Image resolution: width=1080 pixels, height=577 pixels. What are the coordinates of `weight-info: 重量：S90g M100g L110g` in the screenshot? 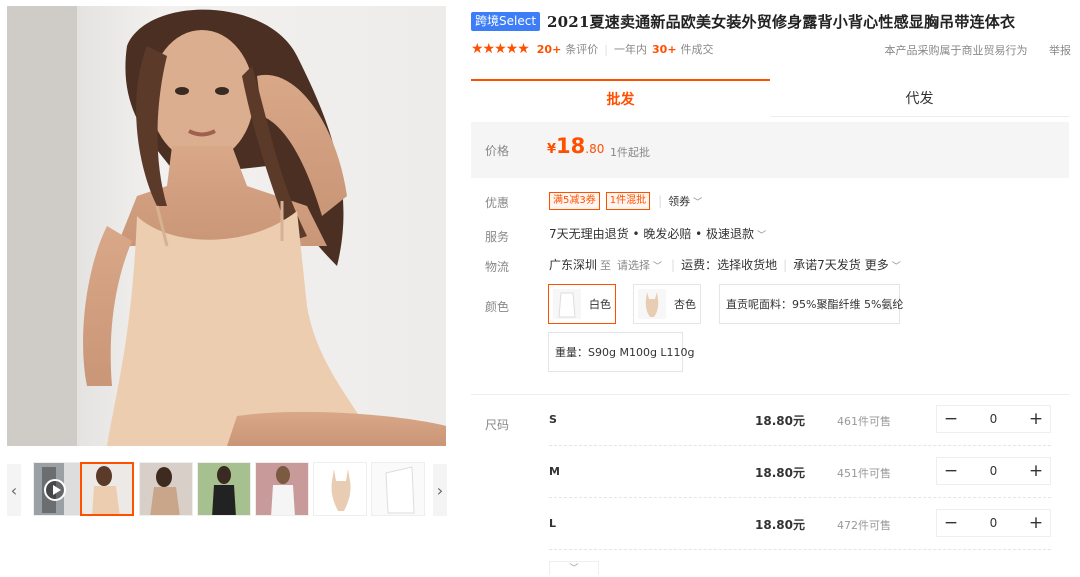 It's located at (621, 352).